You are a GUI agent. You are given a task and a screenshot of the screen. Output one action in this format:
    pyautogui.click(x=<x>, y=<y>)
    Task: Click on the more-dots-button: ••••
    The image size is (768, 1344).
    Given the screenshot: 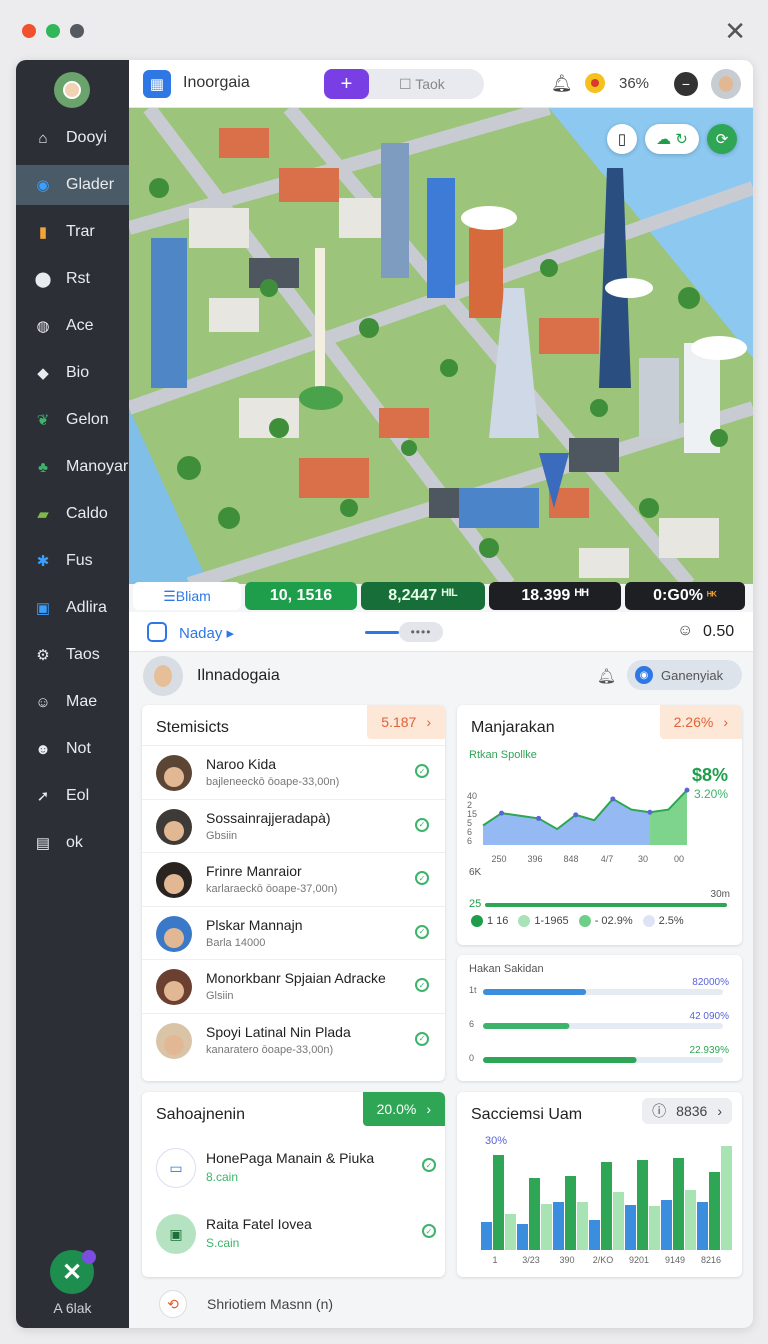 What is the action you would take?
    pyautogui.click(x=421, y=632)
    